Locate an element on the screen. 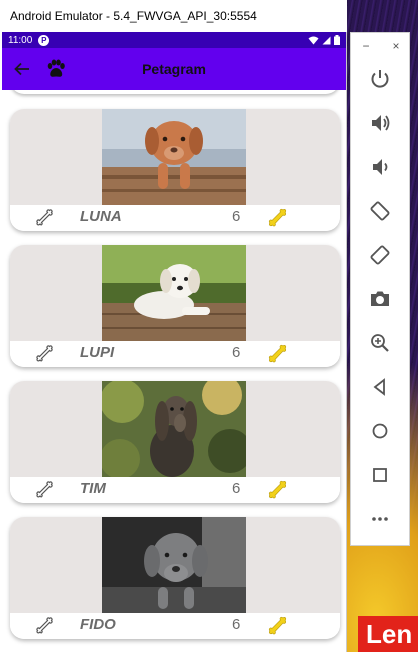  home-button is located at coordinates (380, 431).